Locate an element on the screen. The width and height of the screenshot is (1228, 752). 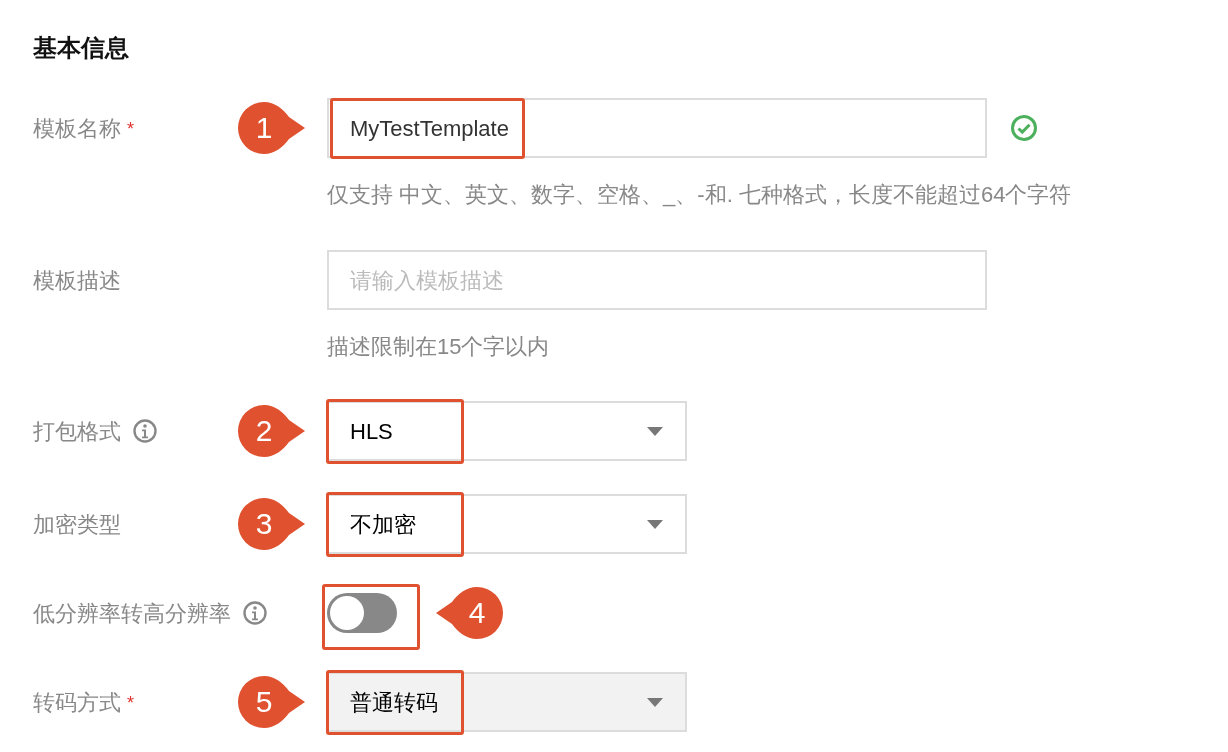
field-label: 模板名称 is located at coordinates (77, 128).